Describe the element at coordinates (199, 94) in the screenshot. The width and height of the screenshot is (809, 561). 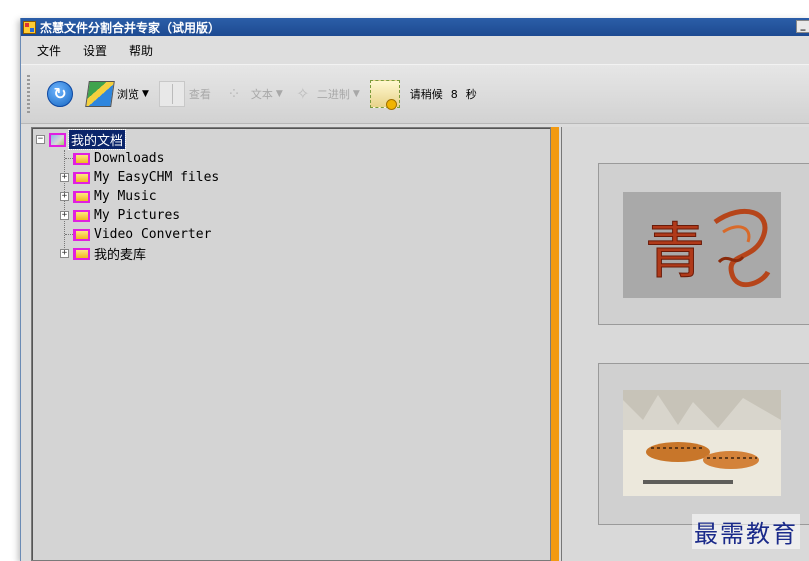
I see `view-label: 查看` at that location.